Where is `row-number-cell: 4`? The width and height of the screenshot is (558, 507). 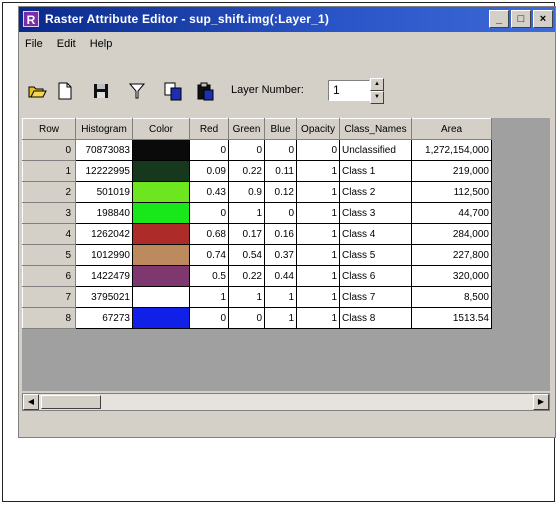
row-number-cell: 4 is located at coordinates (49, 234).